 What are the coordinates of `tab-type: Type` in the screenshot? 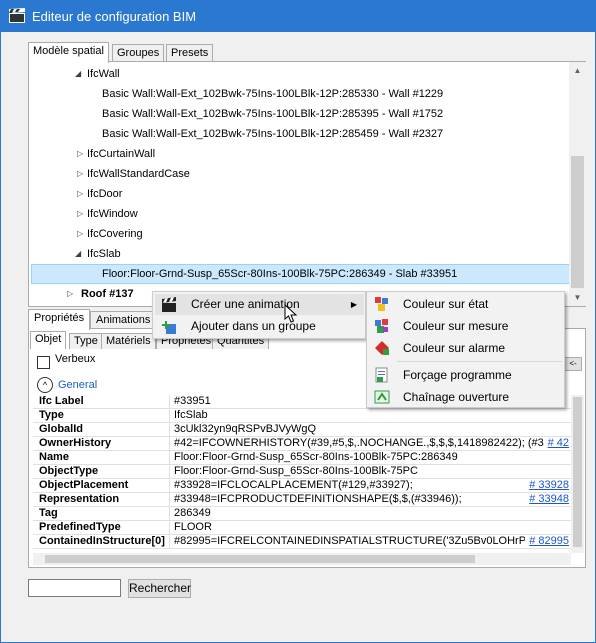 It's located at (86, 341).